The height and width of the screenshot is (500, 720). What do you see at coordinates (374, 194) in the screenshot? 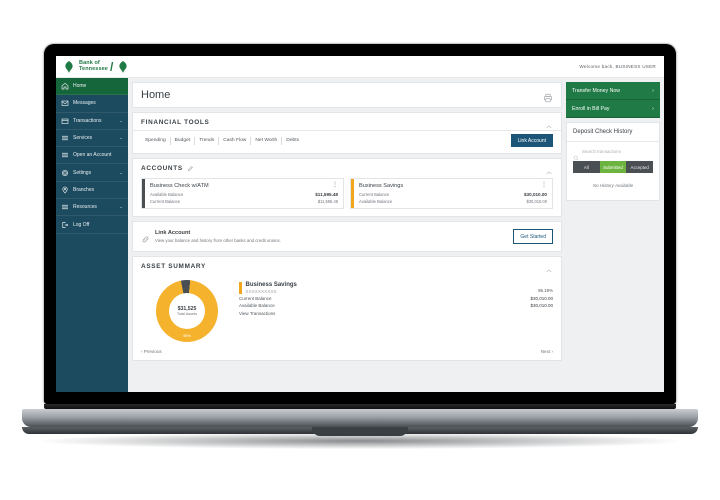
I see `balance-label: Current Balance` at bounding box center [374, 194].